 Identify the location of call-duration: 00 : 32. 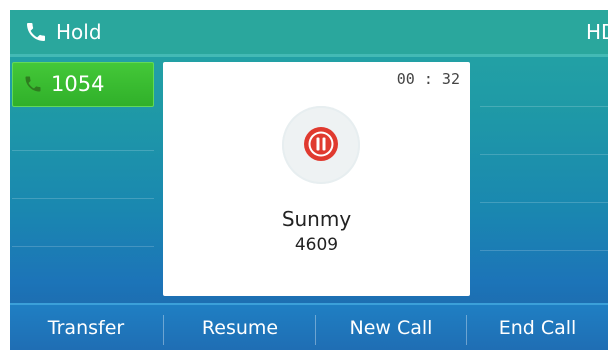
(428, 79).